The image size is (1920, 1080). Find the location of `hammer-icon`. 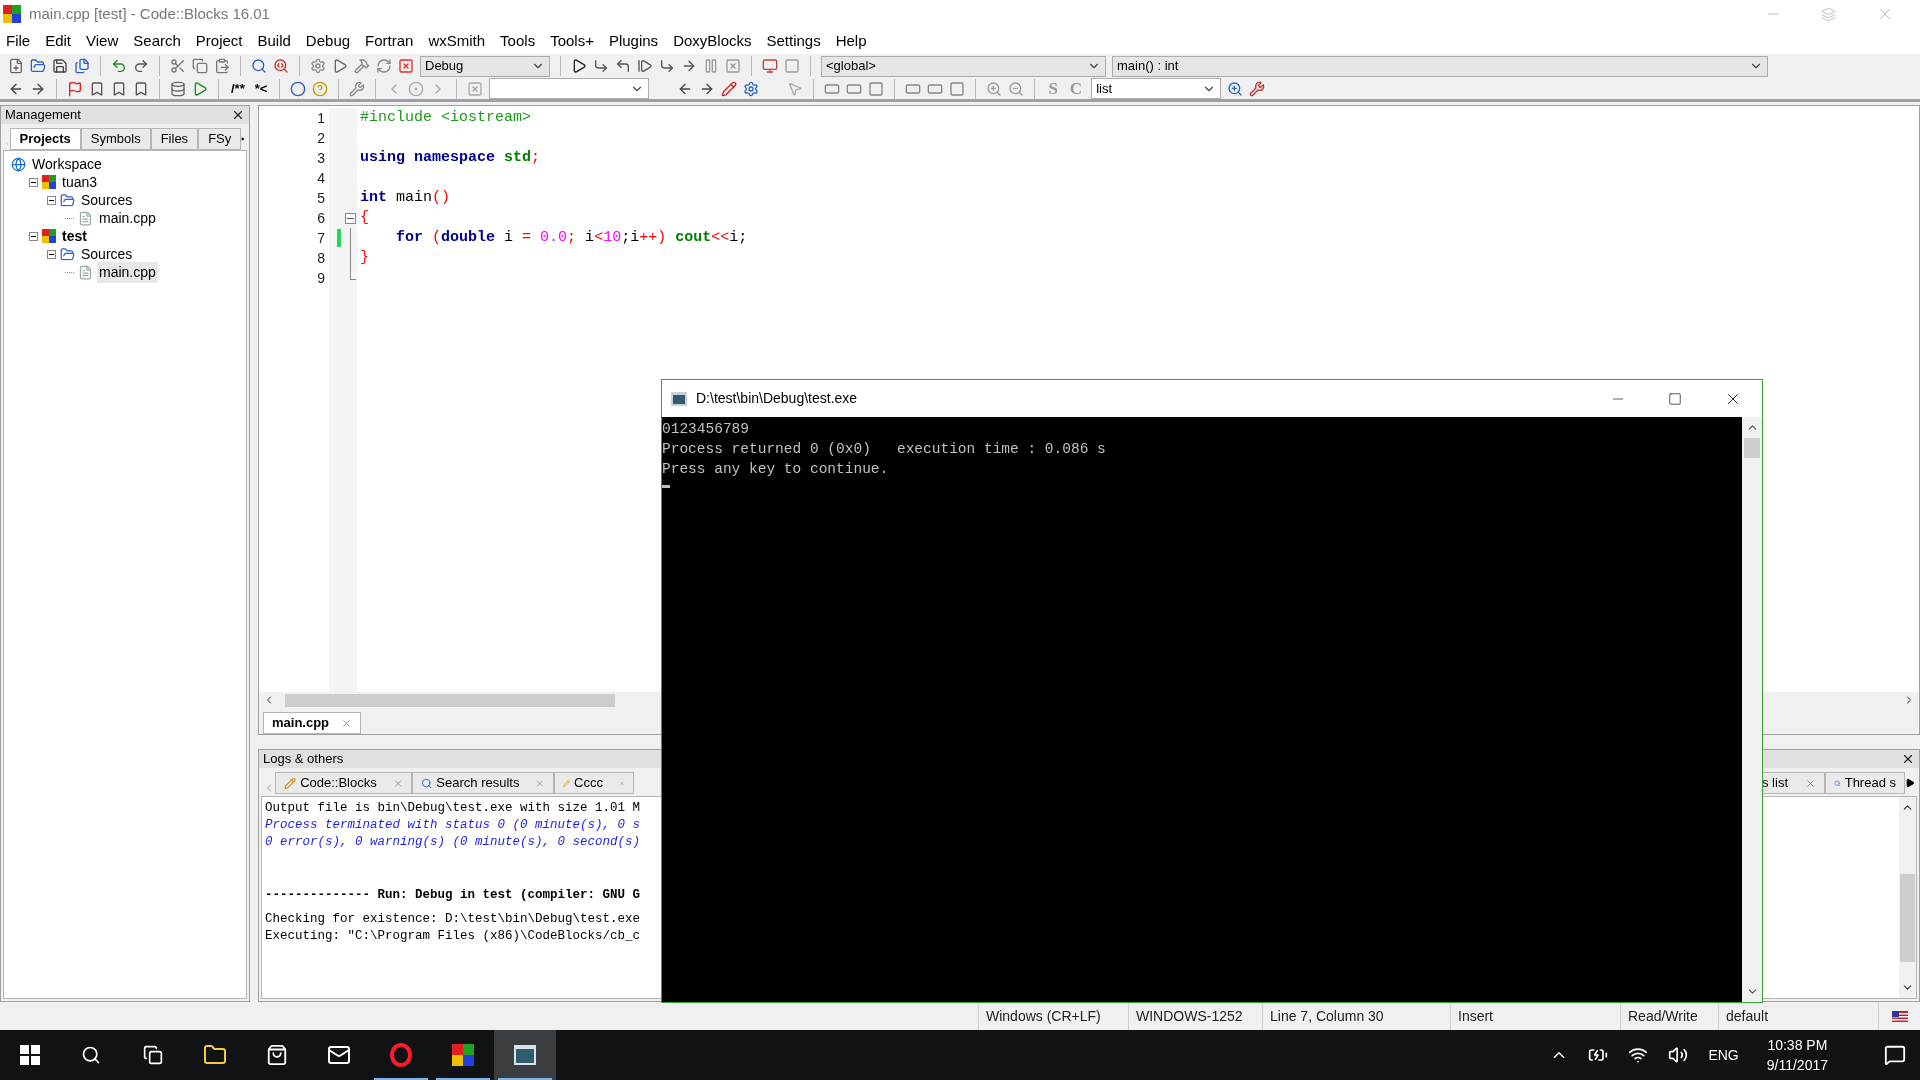

hammer-icon is located at coordinates (362, 66).